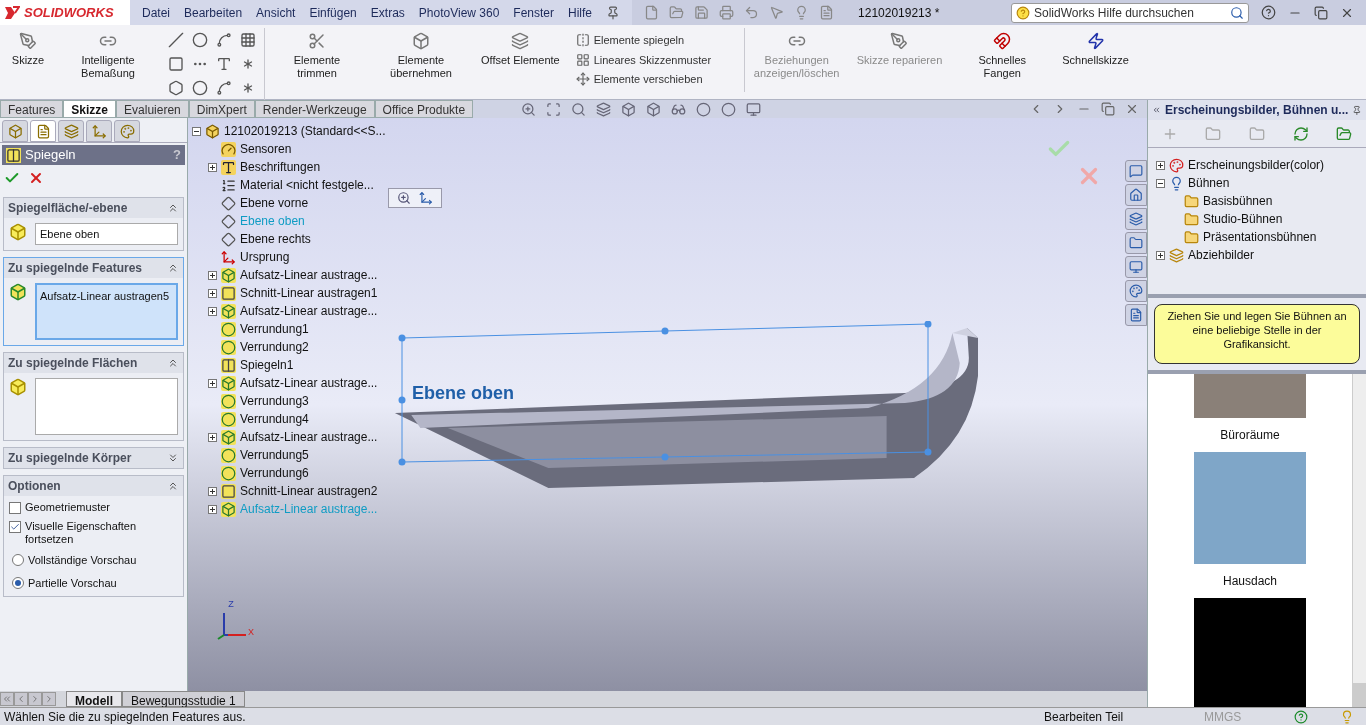  Describe the element at coordinates (93, 363) in the screenshot. I see `section-header: Zu spiegelnde Flächen` at that location.